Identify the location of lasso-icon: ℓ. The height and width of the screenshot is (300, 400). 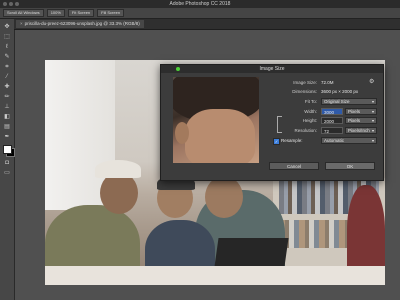
(7, 47).